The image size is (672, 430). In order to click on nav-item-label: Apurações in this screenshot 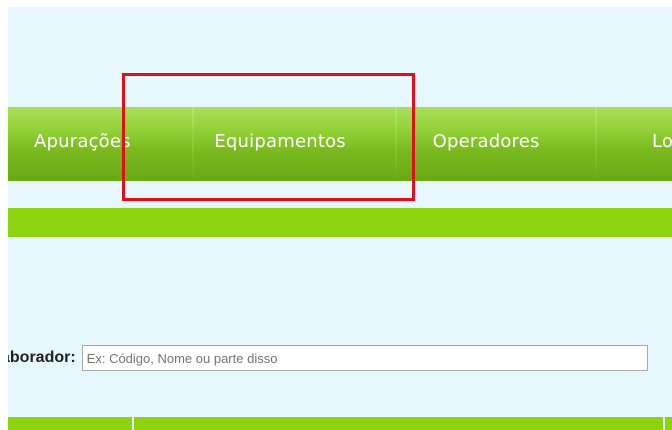, I will do `click(82, 141)`.